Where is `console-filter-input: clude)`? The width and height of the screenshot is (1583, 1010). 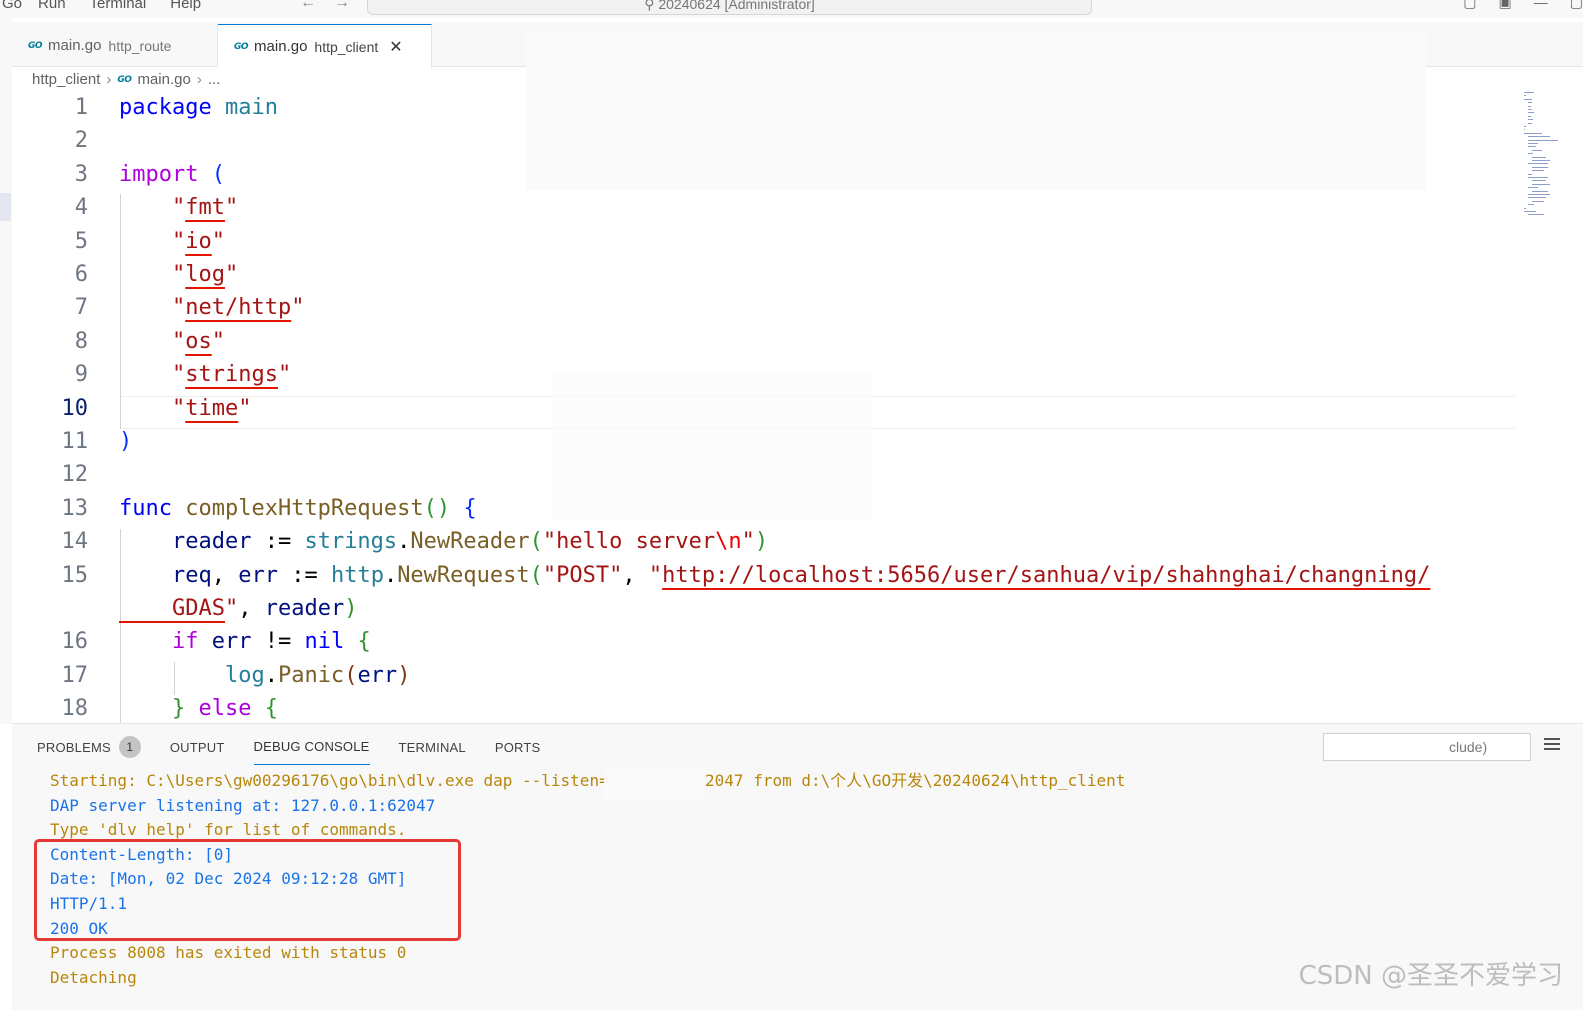 console-filter-input: clude) is located at coordinates (1427, 747).